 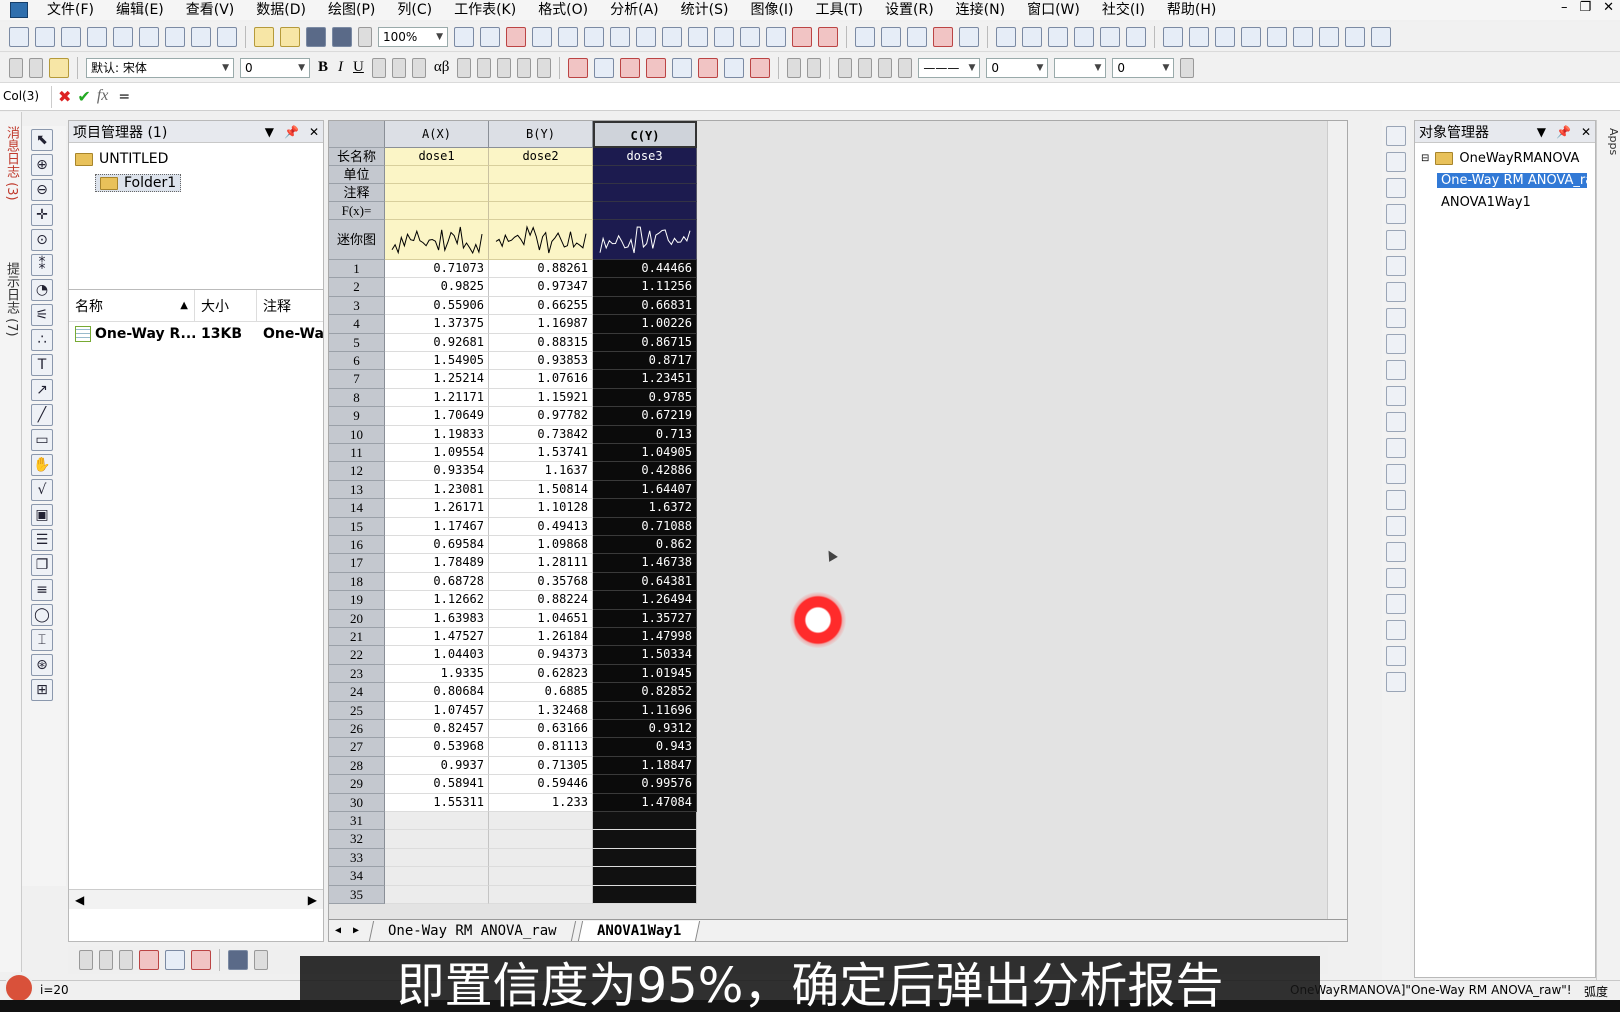 I want to click on first-page-icon, so click(x=1329, y=36).